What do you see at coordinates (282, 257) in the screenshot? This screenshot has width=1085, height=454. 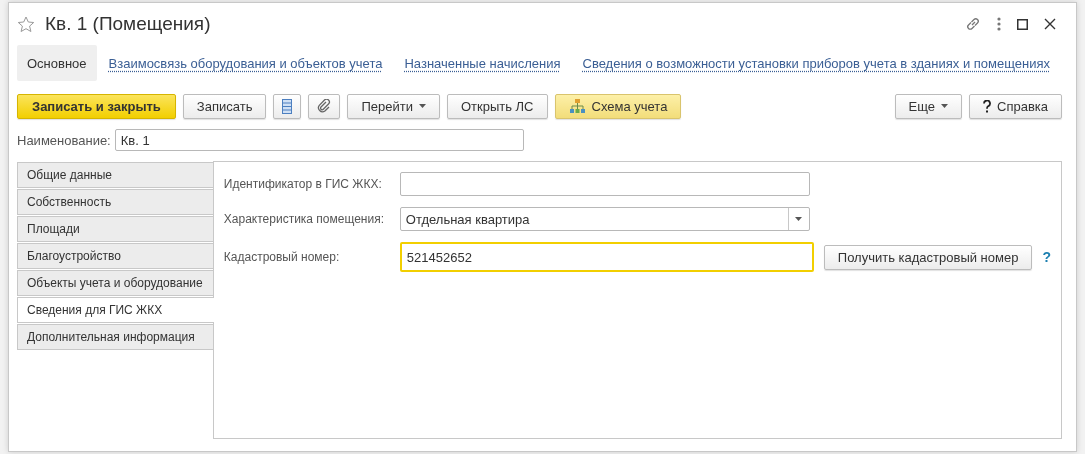 I see `field-label: Кадастровый номер:` at bounding box center [282, 257].